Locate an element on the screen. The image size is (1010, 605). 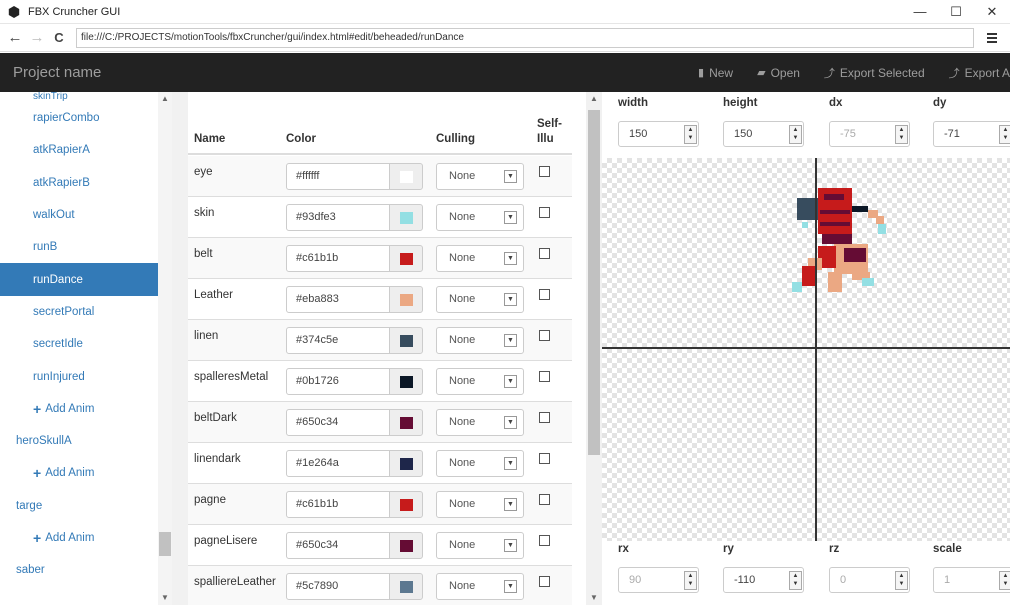
sidebar-item-rapiercombo: rapierCombo is located at coordinates (79, 118).